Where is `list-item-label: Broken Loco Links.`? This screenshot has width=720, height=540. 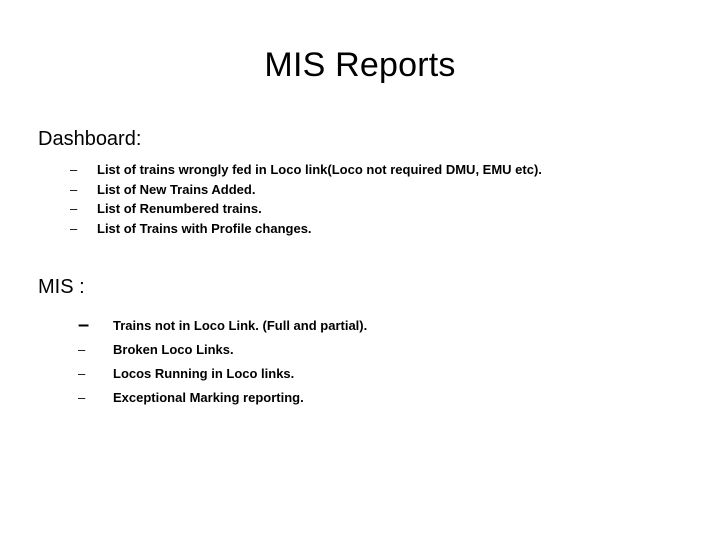
list-item-label: Broken Loco Links. is located at coordinates (173, 349).